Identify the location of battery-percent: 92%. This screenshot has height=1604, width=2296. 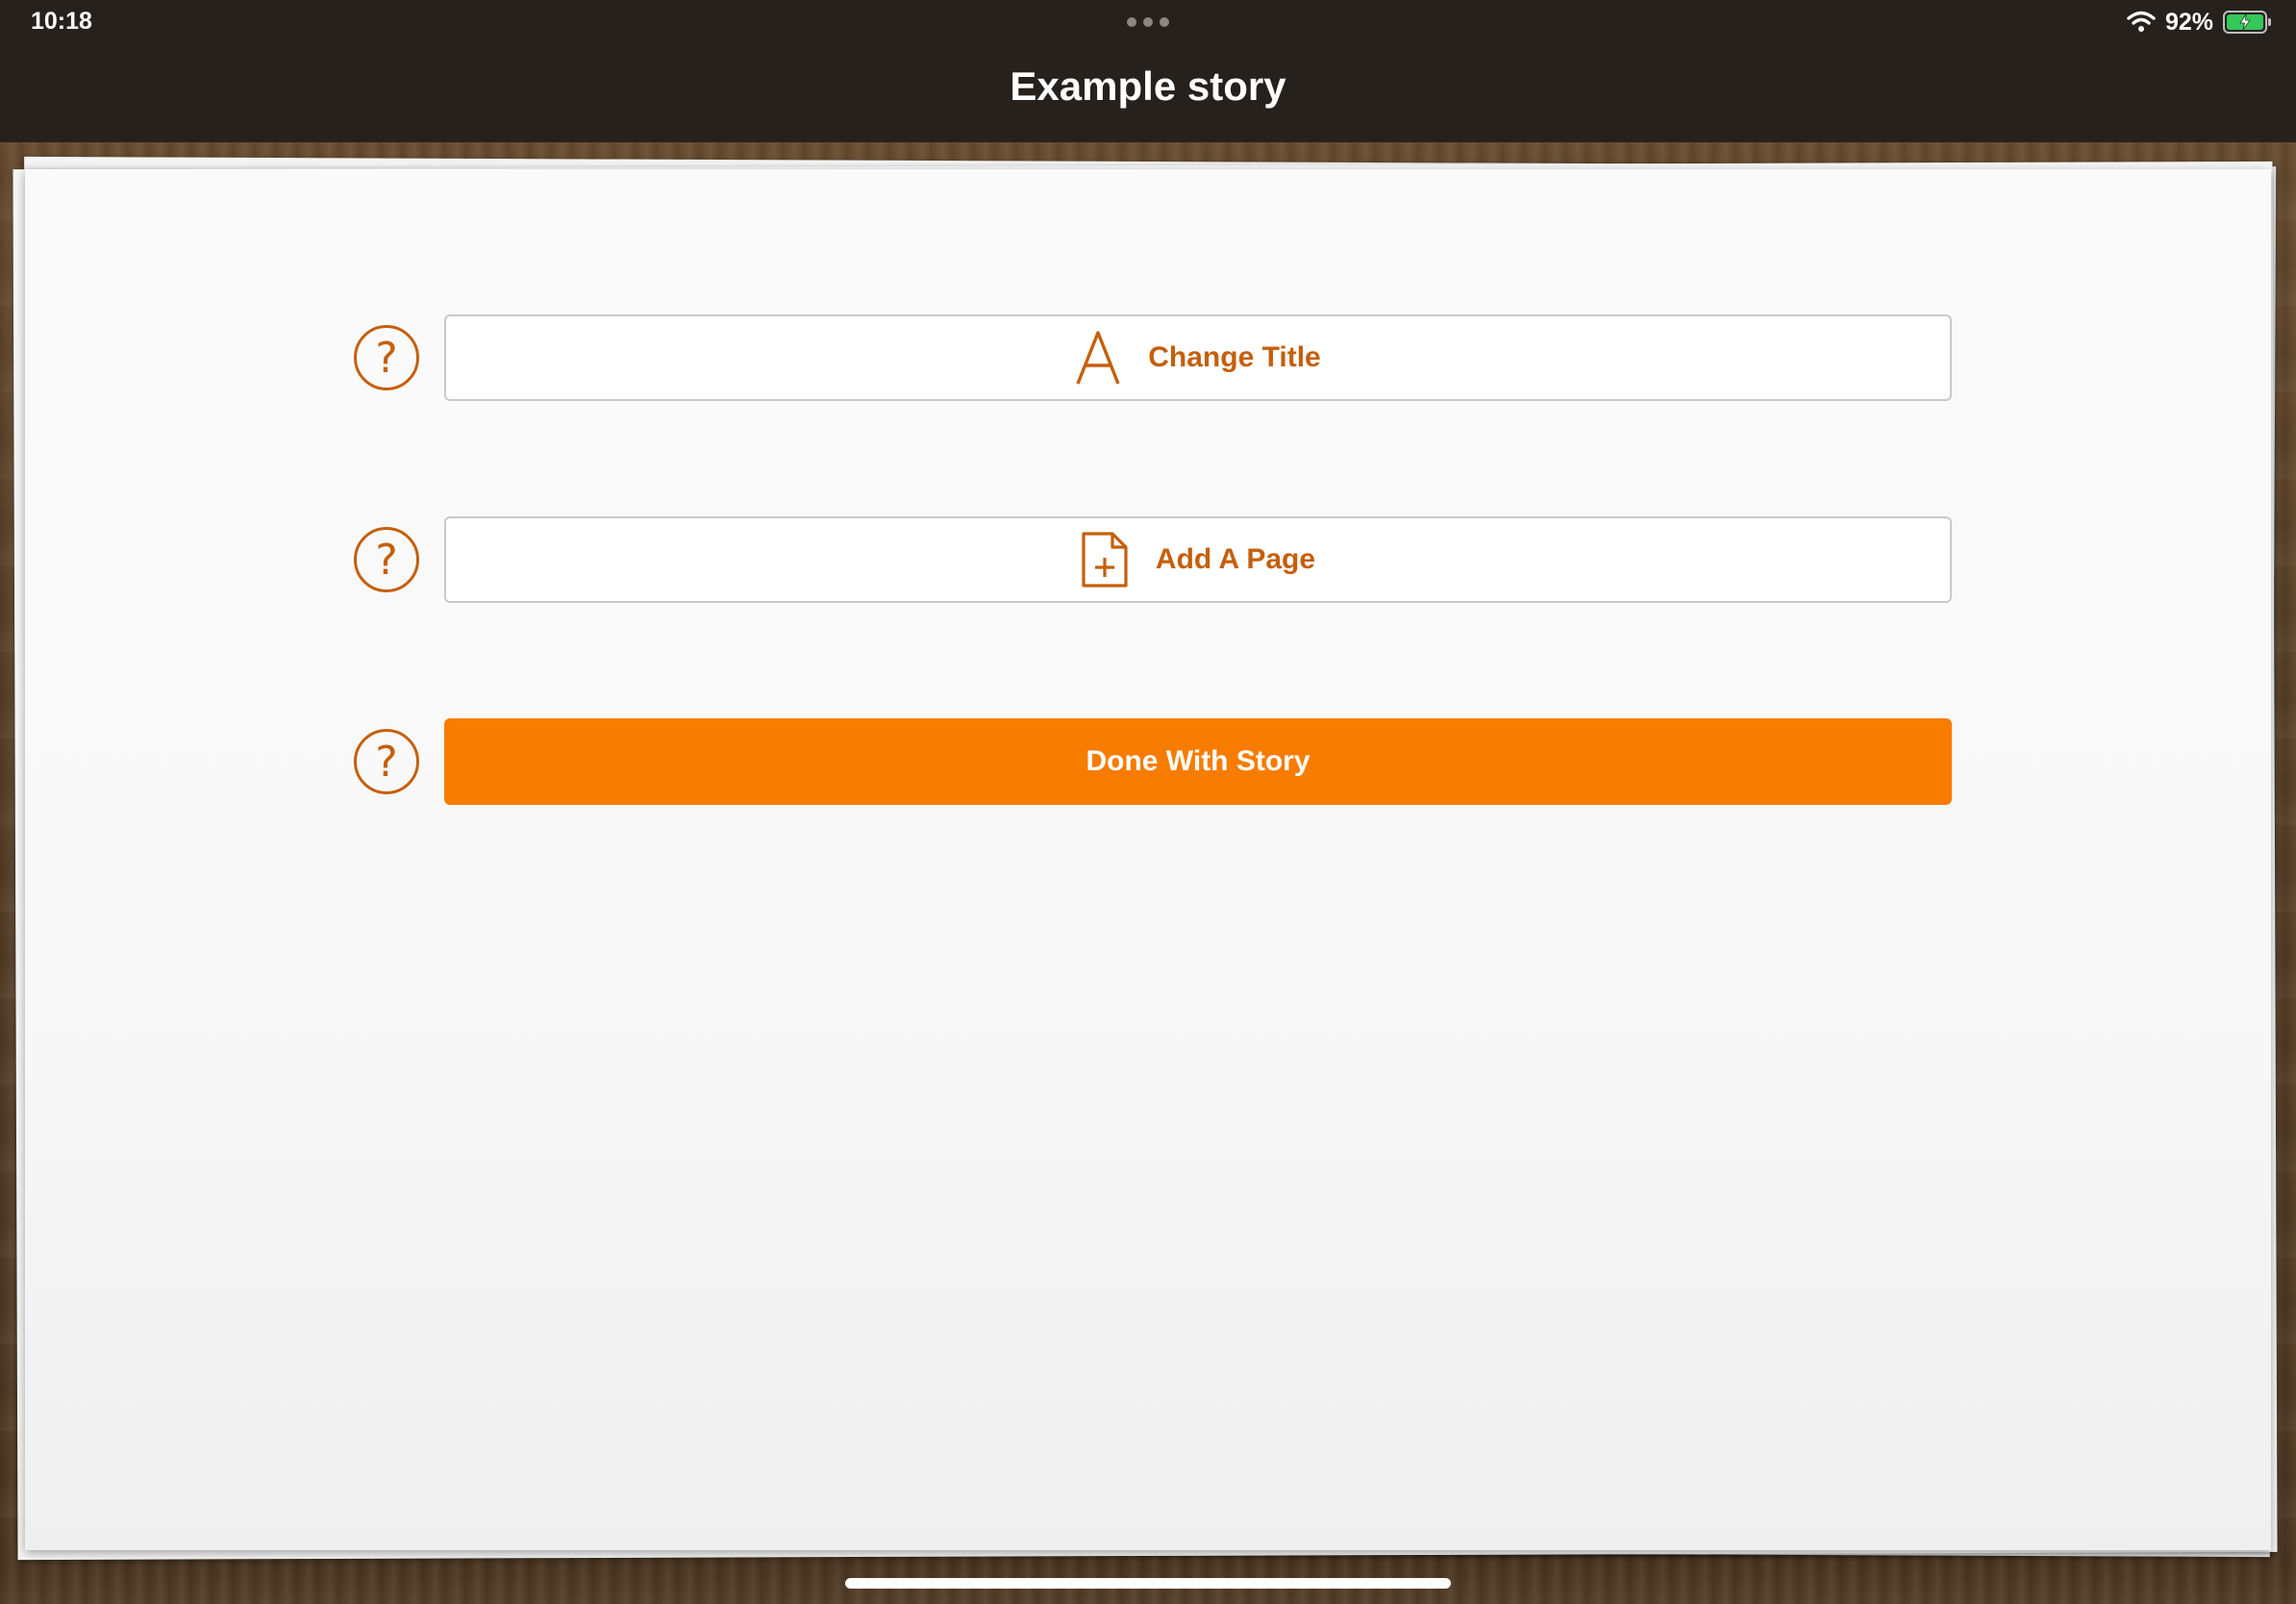
(2188, 22).